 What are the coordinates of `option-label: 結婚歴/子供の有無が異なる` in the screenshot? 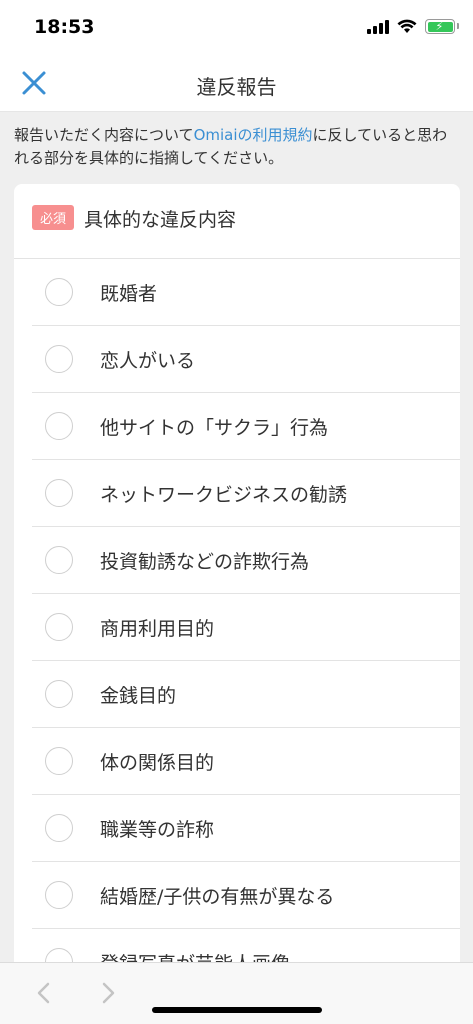 It's located at (217, 896).